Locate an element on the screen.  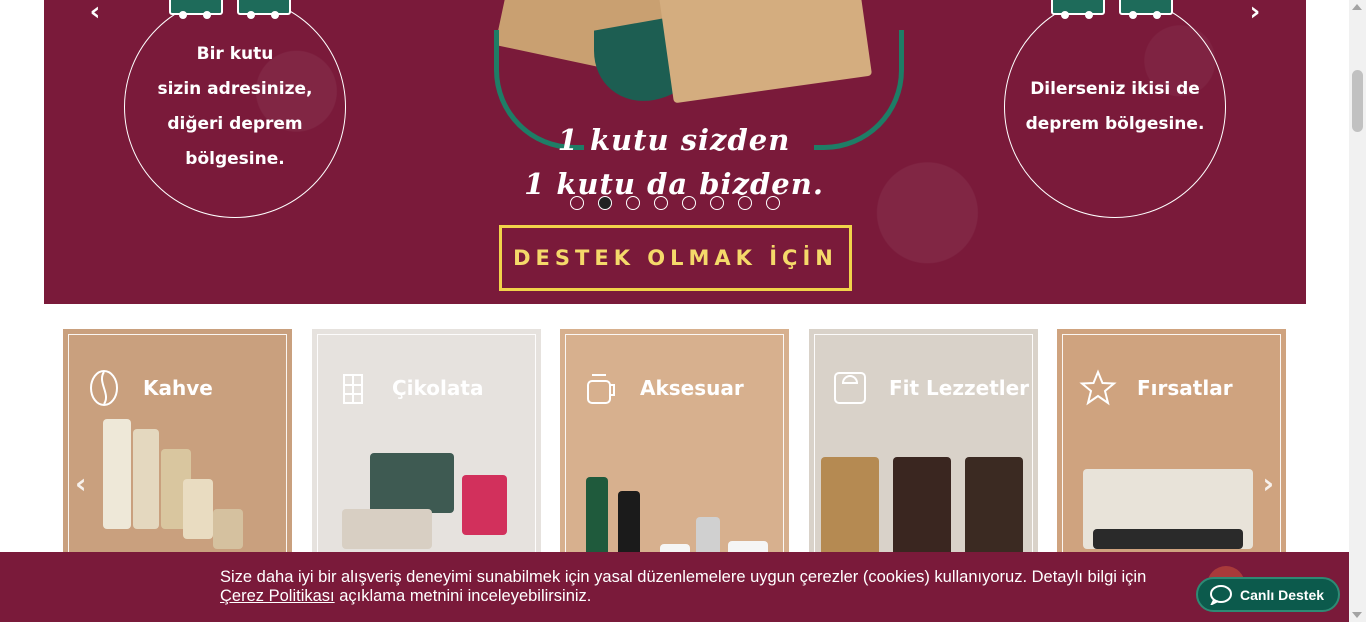
card-header: Kahve is located at coordinates (149, 388).